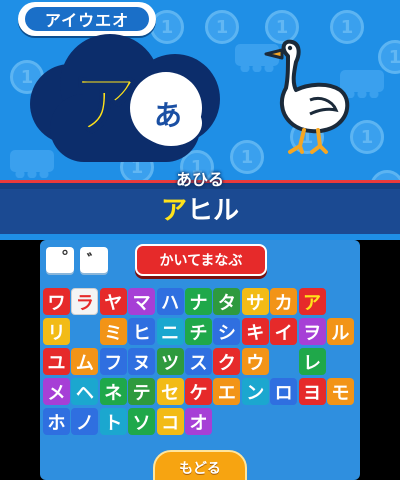 The image size is (400, 480). Describe the element at coordinates (60, 260) in the screenshot. I see `handakuten-button: °` at that location.